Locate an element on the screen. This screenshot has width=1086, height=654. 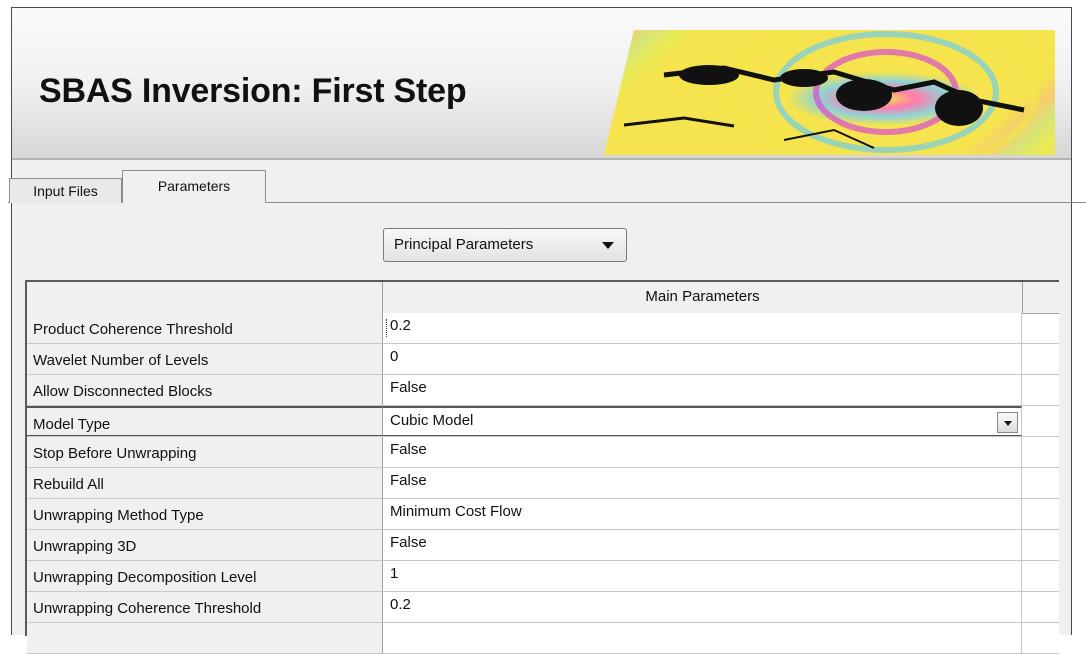
table-row: Unwrapping 3D False is located at coordinates (543, 545).